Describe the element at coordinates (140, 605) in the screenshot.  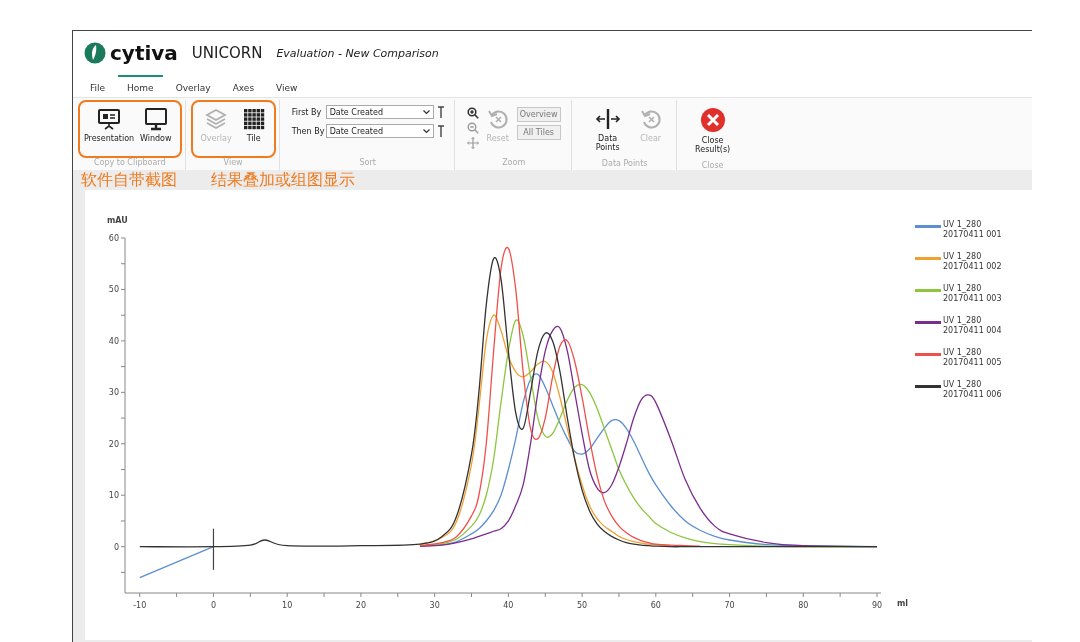
I see `tick-label: -10` at that location.